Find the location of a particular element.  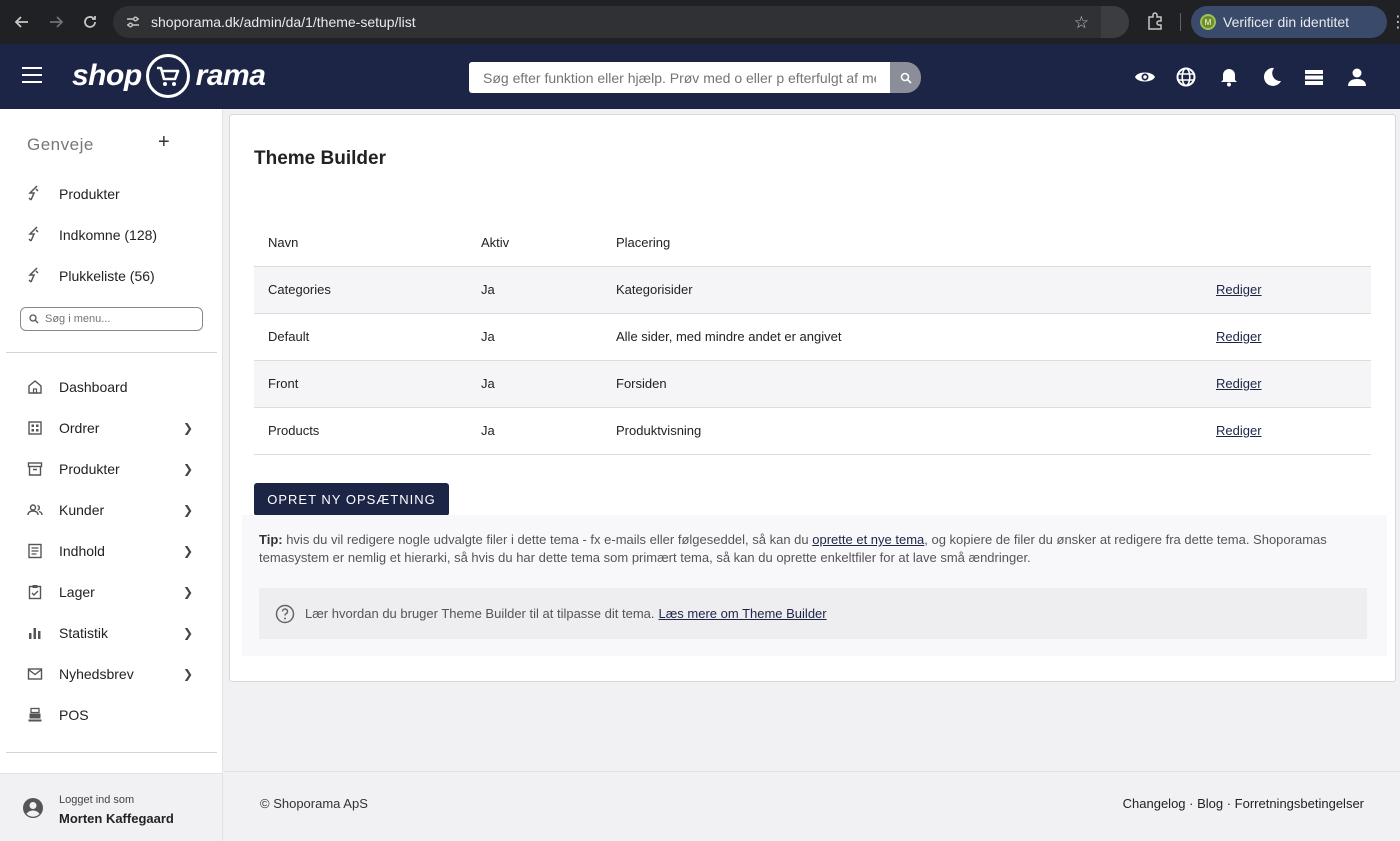

create-setup-button: OPRET NY OPSÆTNING is located at coordinates (351, 499).